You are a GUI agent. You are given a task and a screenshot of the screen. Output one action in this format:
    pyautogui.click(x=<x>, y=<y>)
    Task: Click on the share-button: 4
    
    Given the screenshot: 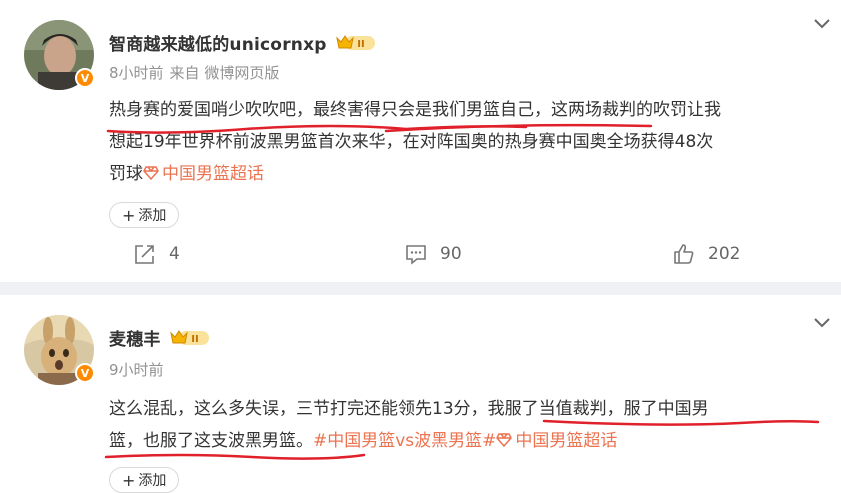 What is the action you would take?
    pyautogui.click(x=156, y=254)
    